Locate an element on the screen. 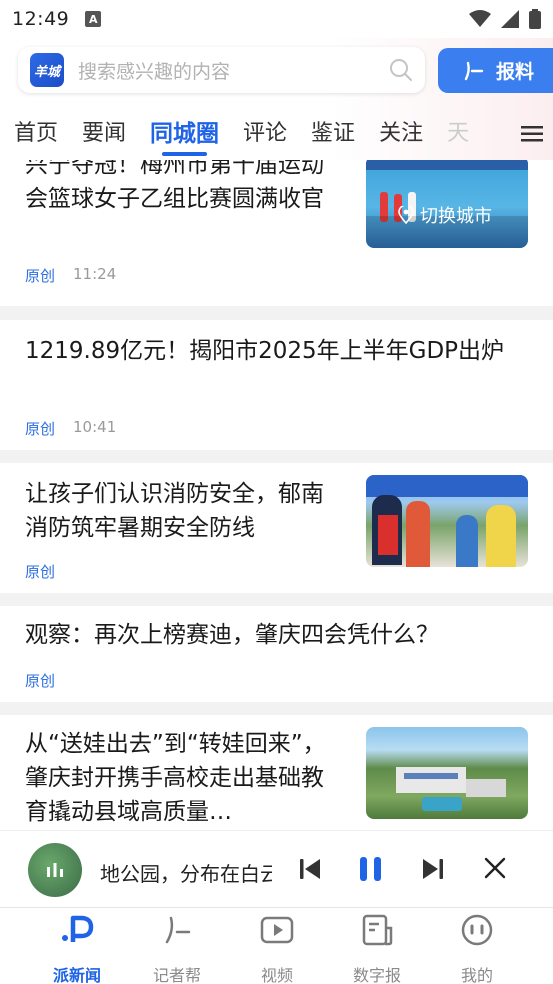 The image size is (553, 984). switch-city-label: 切换城市 is located at coordinates (456, 216).